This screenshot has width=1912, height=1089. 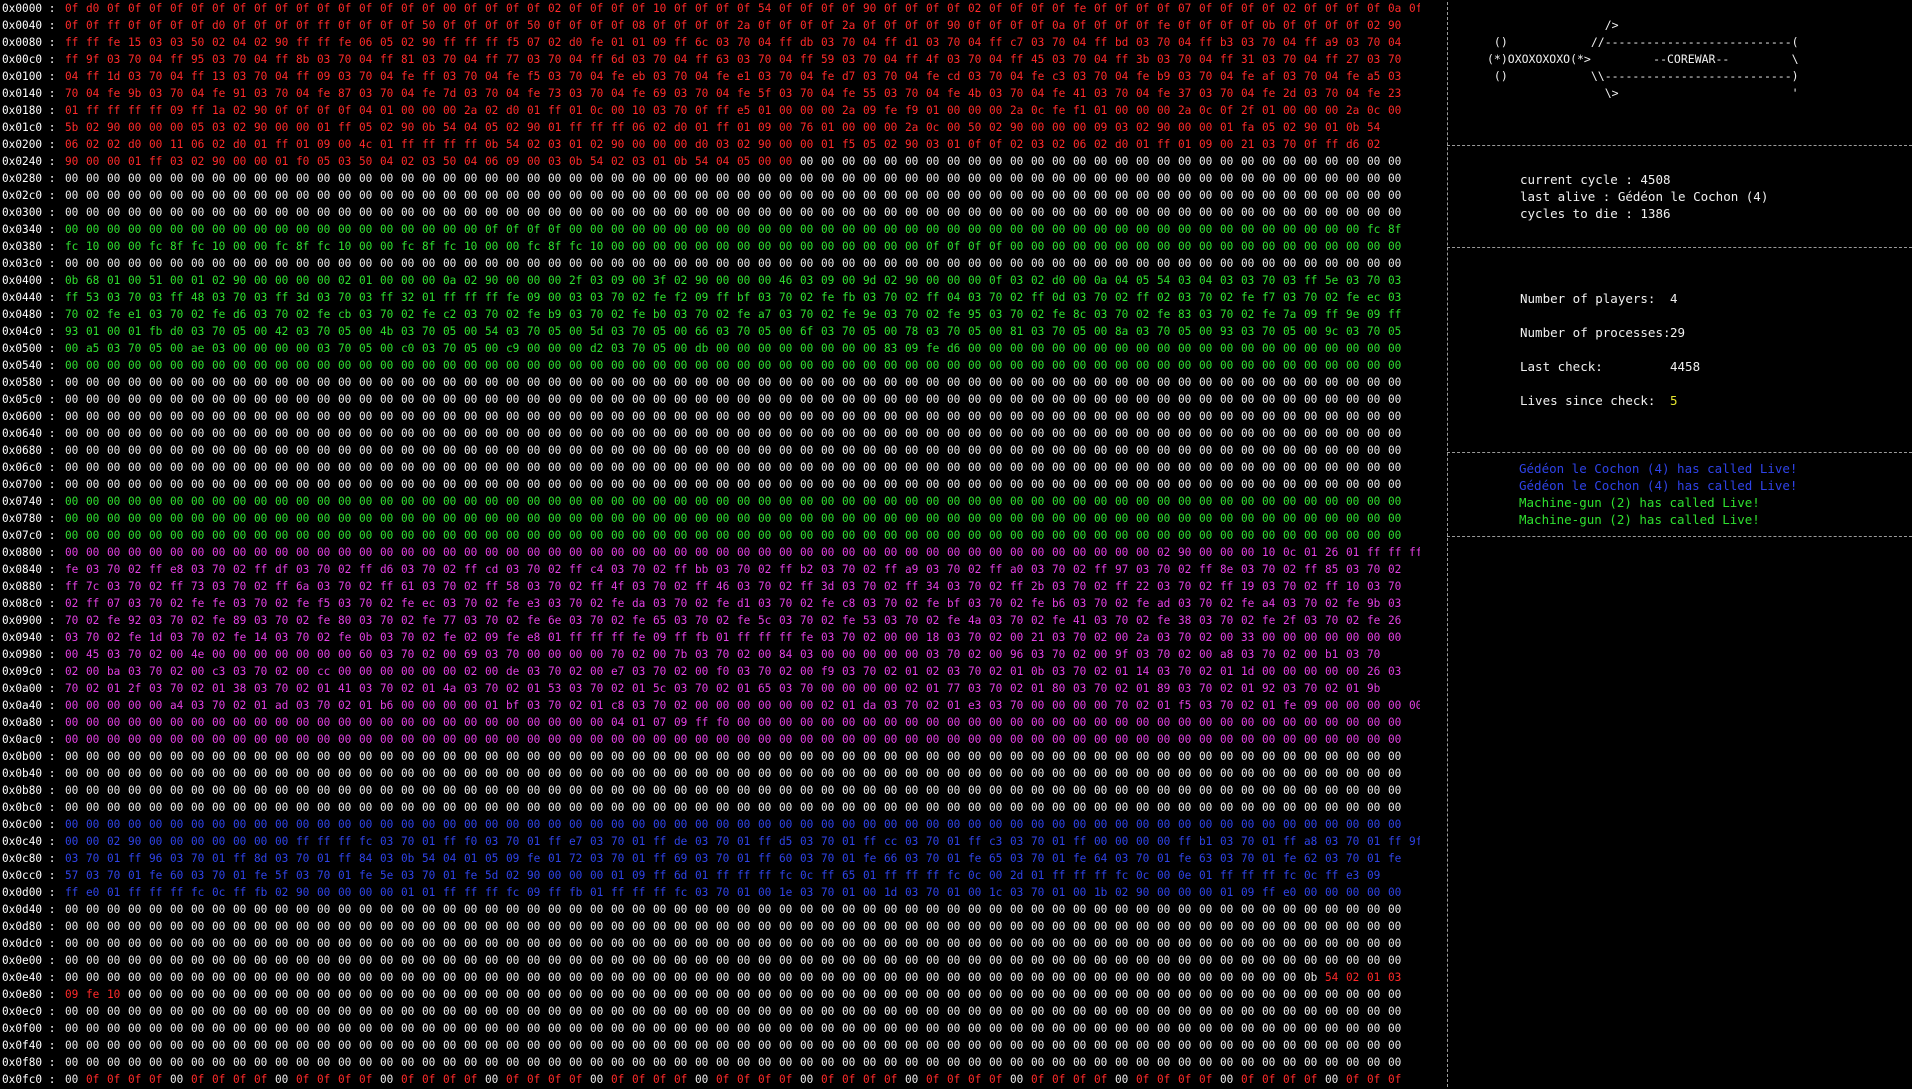 What do you see at coordinates (534, 637) in the screenshot?
I see `memory-byte: e8` at bounding box center [534, 637].